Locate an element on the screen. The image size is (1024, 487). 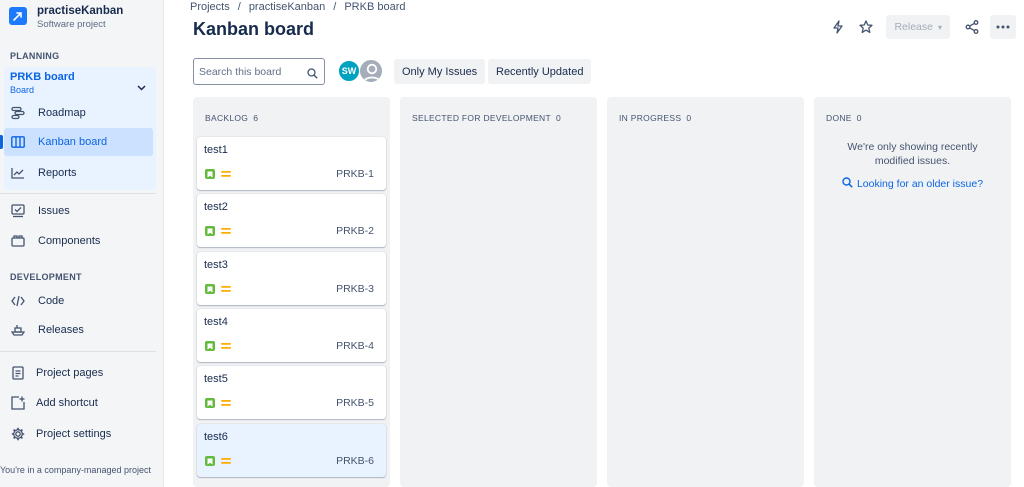
sidebar-divider is located at coordinates (78, 193).